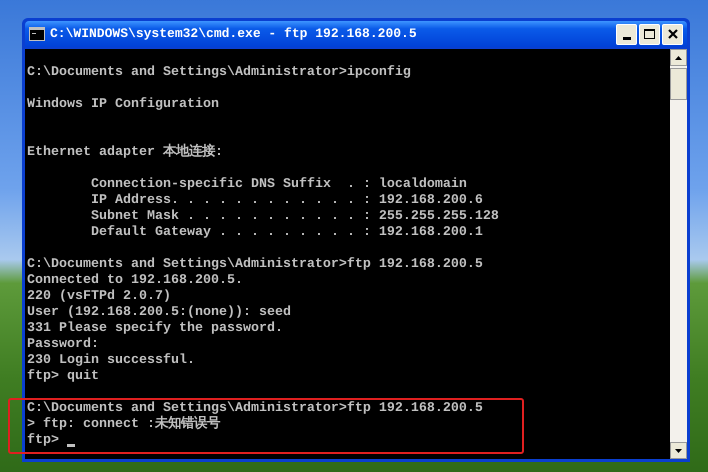  What do you see at coordinates (279, 185) in the screenshot?
I see `console-line: Connection-specific DNS Suffix . : localdomain` at bounding box center [279, 185].